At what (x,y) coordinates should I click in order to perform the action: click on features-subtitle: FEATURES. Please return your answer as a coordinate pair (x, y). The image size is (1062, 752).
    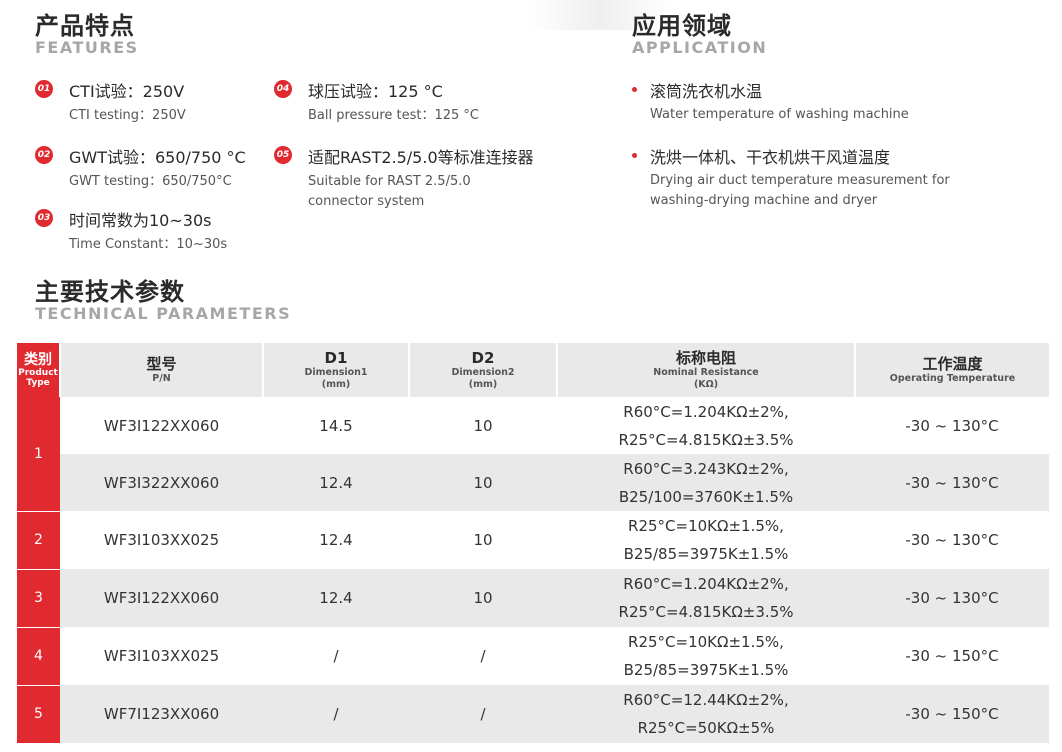
    Looking at the image, I should click on (87, 47).